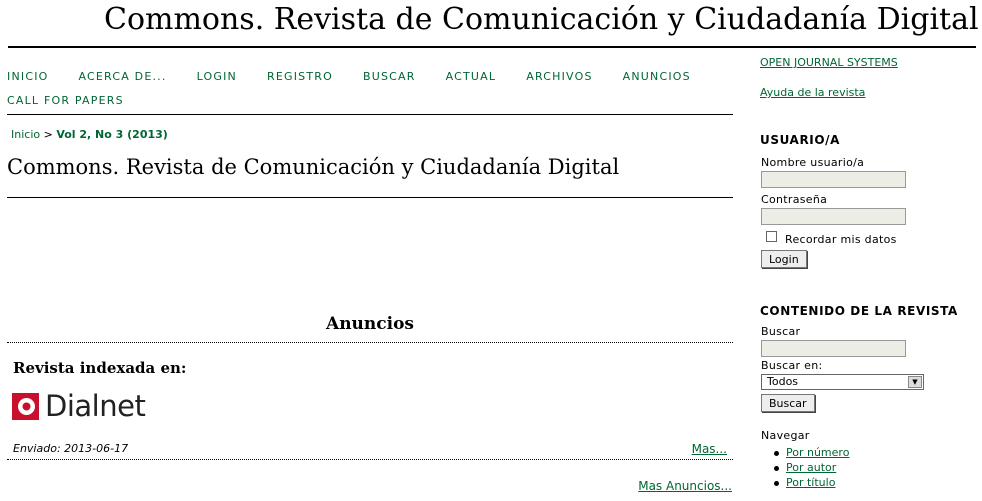  Describe the element at coordinates (100, 368) in the screenshot. I see `announcement-heading: Revista indexada en:` at that location.